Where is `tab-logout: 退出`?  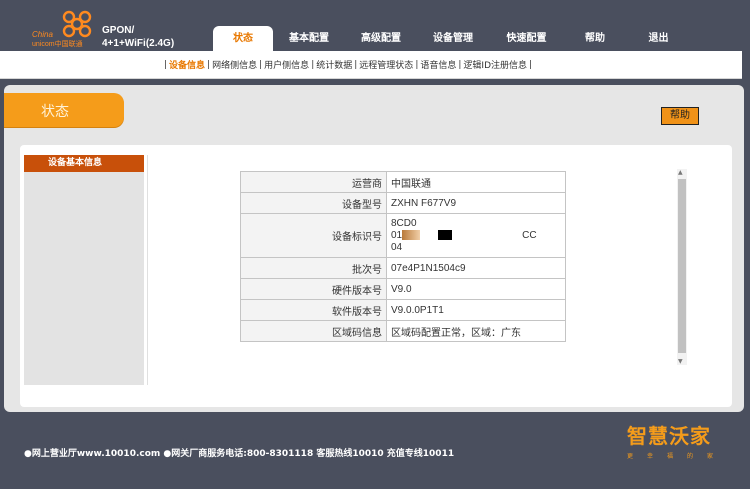
tab-logout: 退出 is located at coordinates (658, 38).